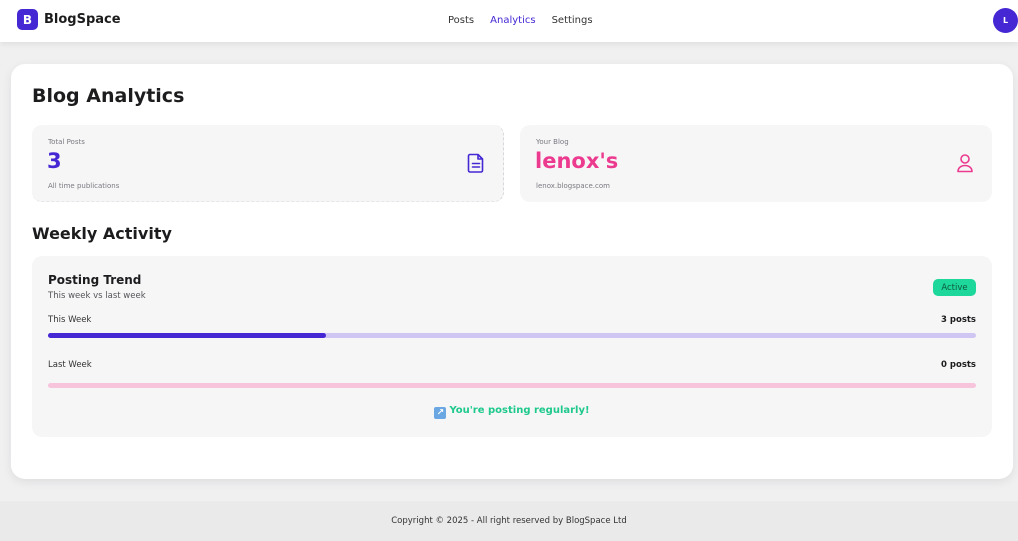 The image size is (1018, 541). Describe the element at coordinates (95, 280) in the screenshot. I see `posting-trend-title: Posting Trend` at that location.